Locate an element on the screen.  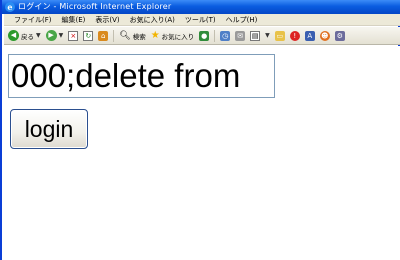
print-icon: ▤ is located at coordinates (255, 35).